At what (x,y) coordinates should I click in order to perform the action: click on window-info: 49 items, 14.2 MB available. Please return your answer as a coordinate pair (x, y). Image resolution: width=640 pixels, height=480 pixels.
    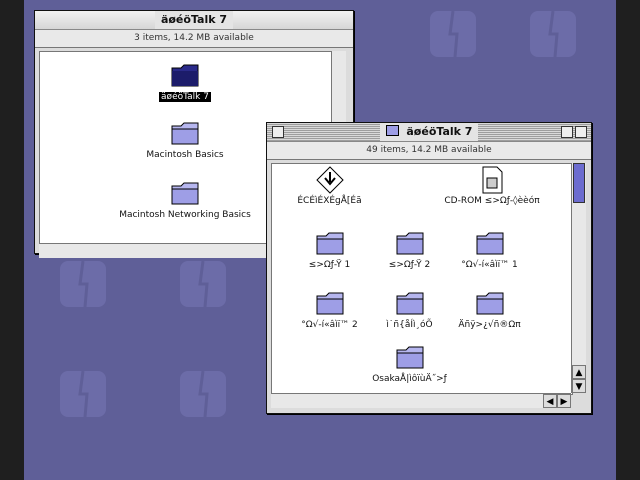
    Looking at the image, I should click on (429, 150).